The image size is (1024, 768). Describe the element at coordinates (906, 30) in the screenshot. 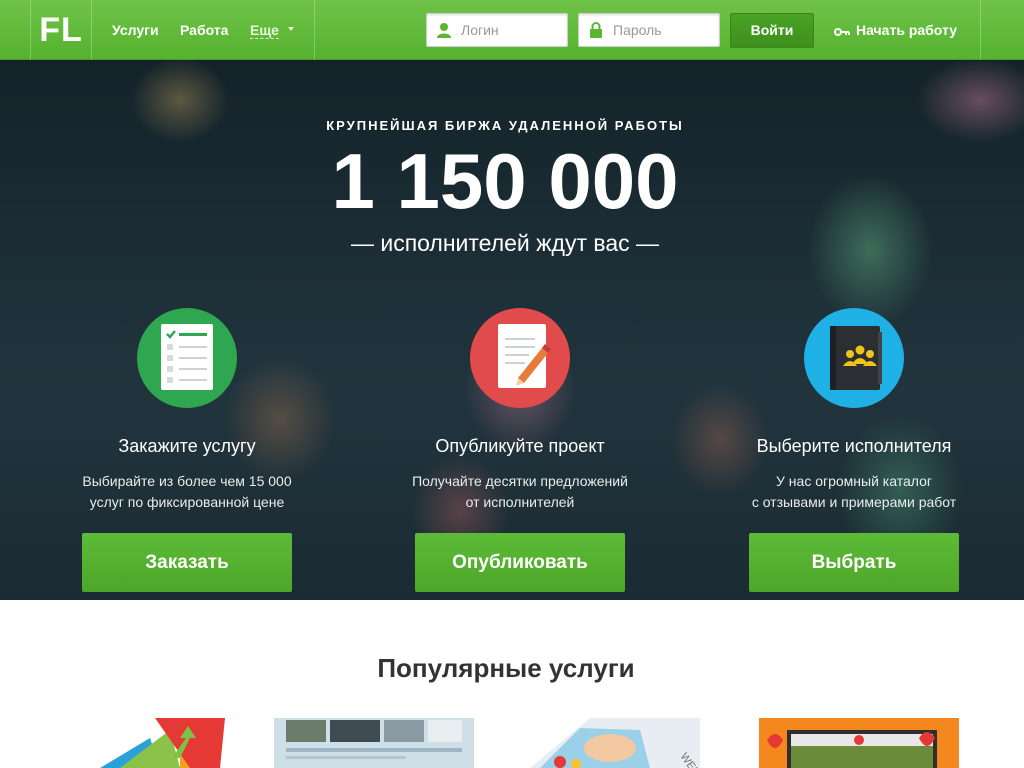

I see `start-work-label: Начать работу` at that location.